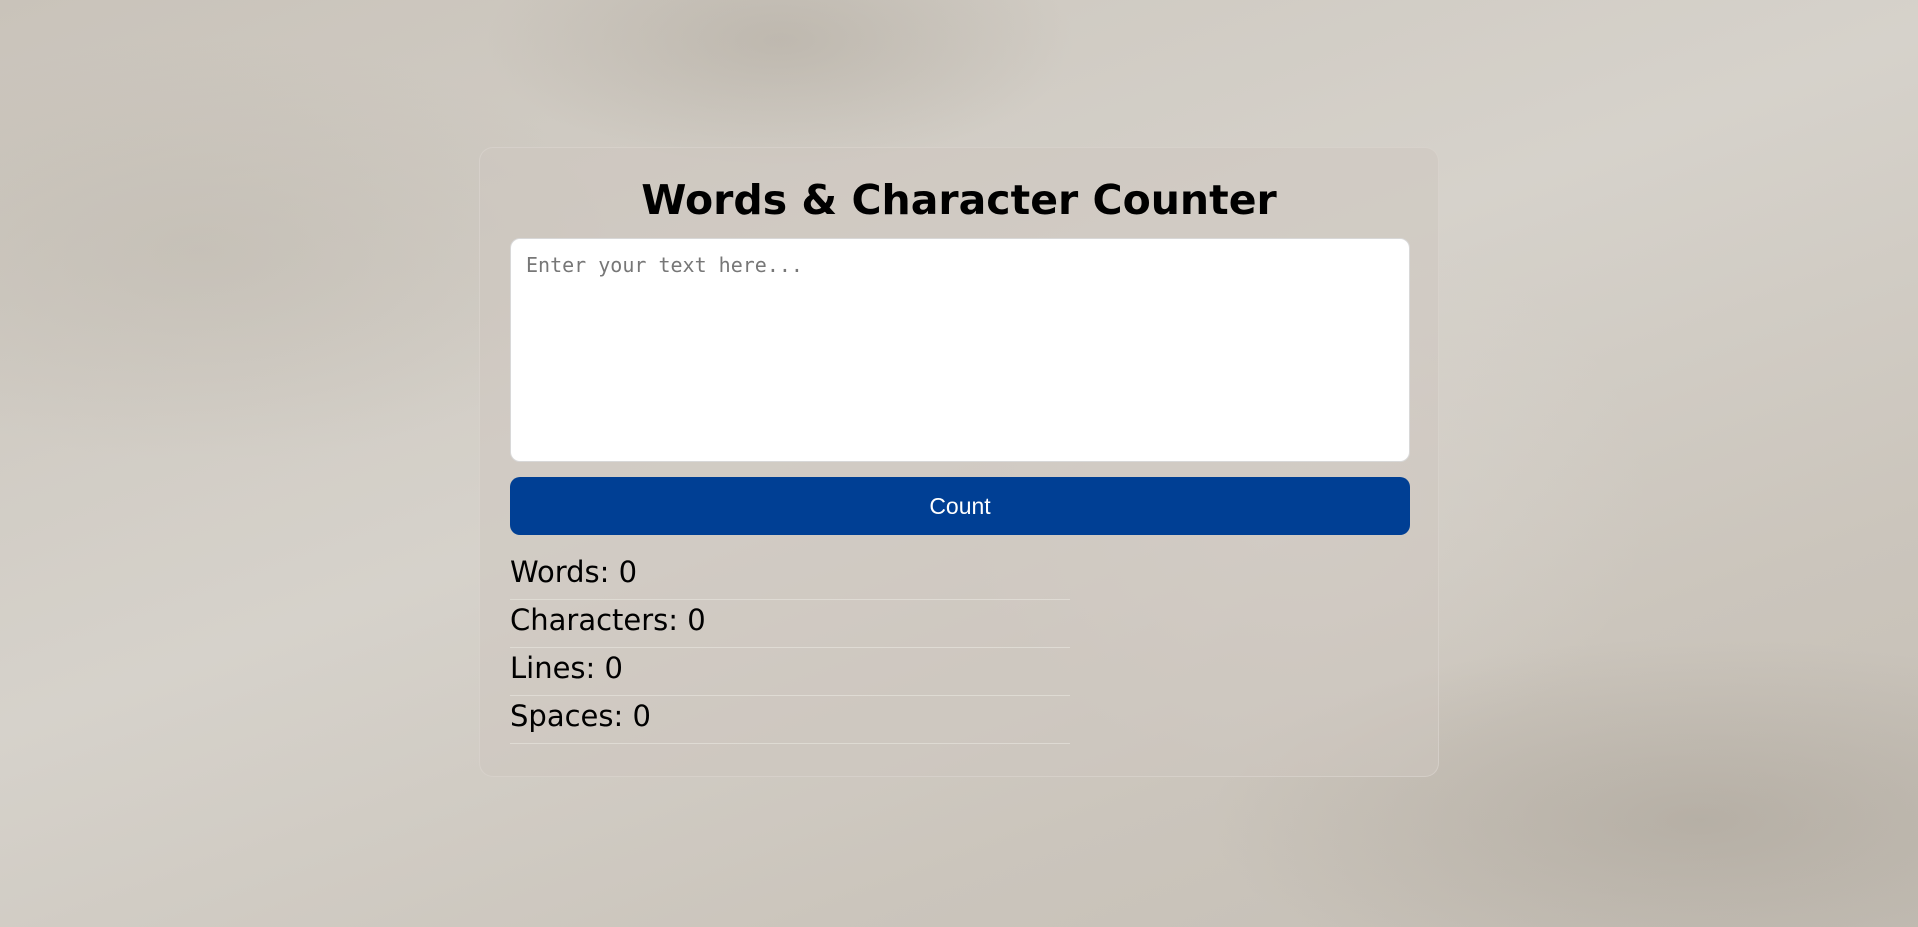 The image size is (1918, 927). Describe the element at coordinates (790, 672) in the screenshot. I see `stat-lines: Lines: 0` at that location.